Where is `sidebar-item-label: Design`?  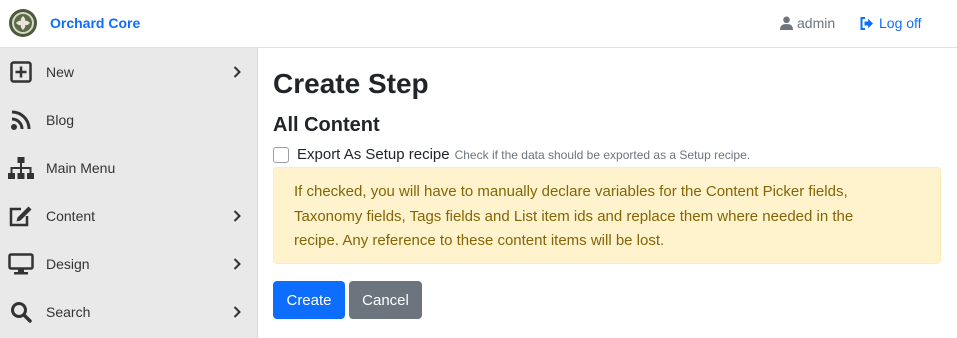
sidebar-item-label: Design is located at coordinates (68, 264).